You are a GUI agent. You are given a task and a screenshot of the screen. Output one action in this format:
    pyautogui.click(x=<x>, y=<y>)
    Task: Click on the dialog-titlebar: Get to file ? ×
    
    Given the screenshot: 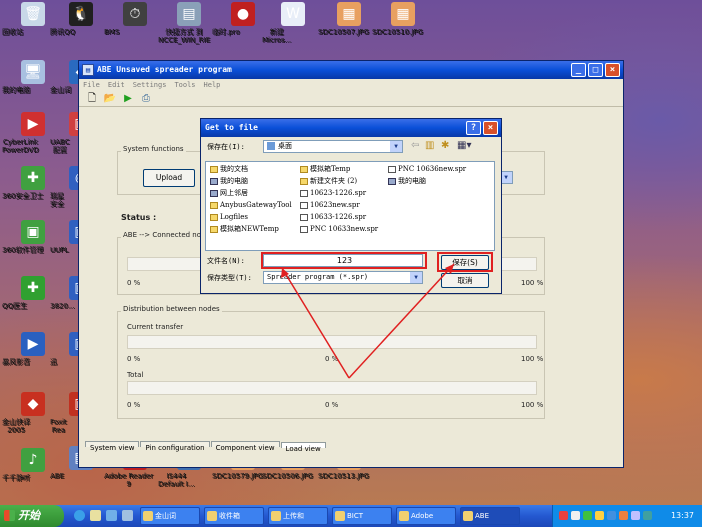 What is the action you would take?
    pyautogui.click(x=351, y=128)
    